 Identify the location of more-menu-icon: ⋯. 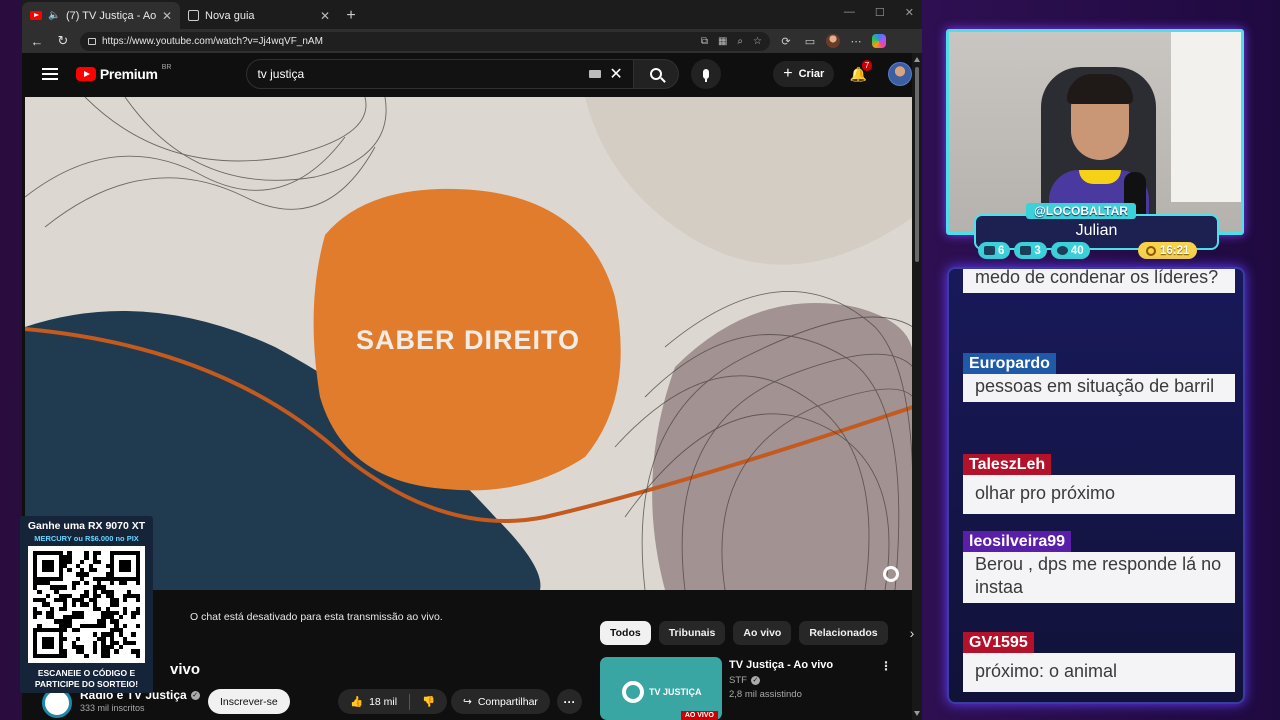
(856, 41).